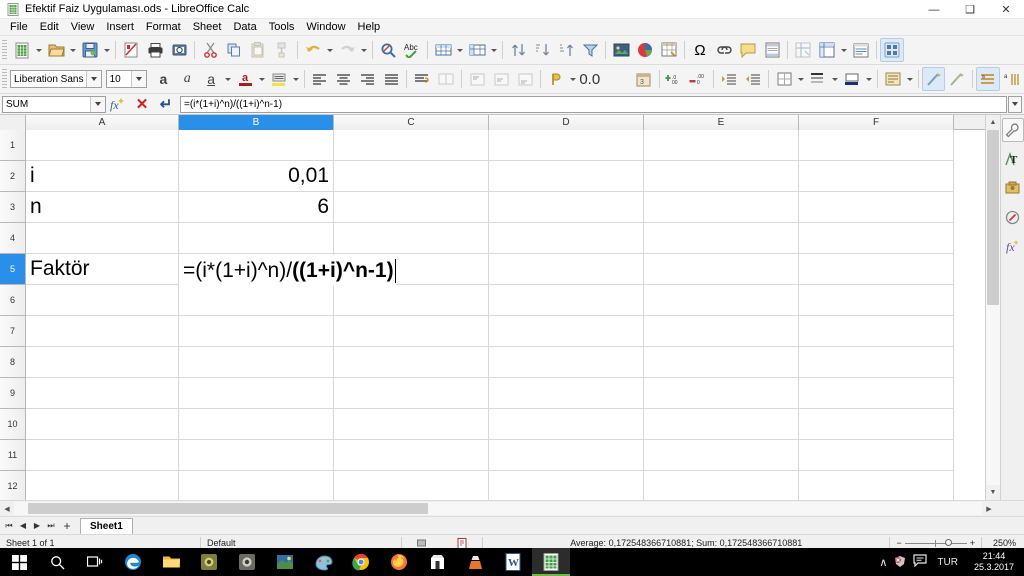 The image size is (1024, 576). What do you see at coordinates (19, 562) in the screenshot?
I see `start-button` at bounding box center [19, 562].